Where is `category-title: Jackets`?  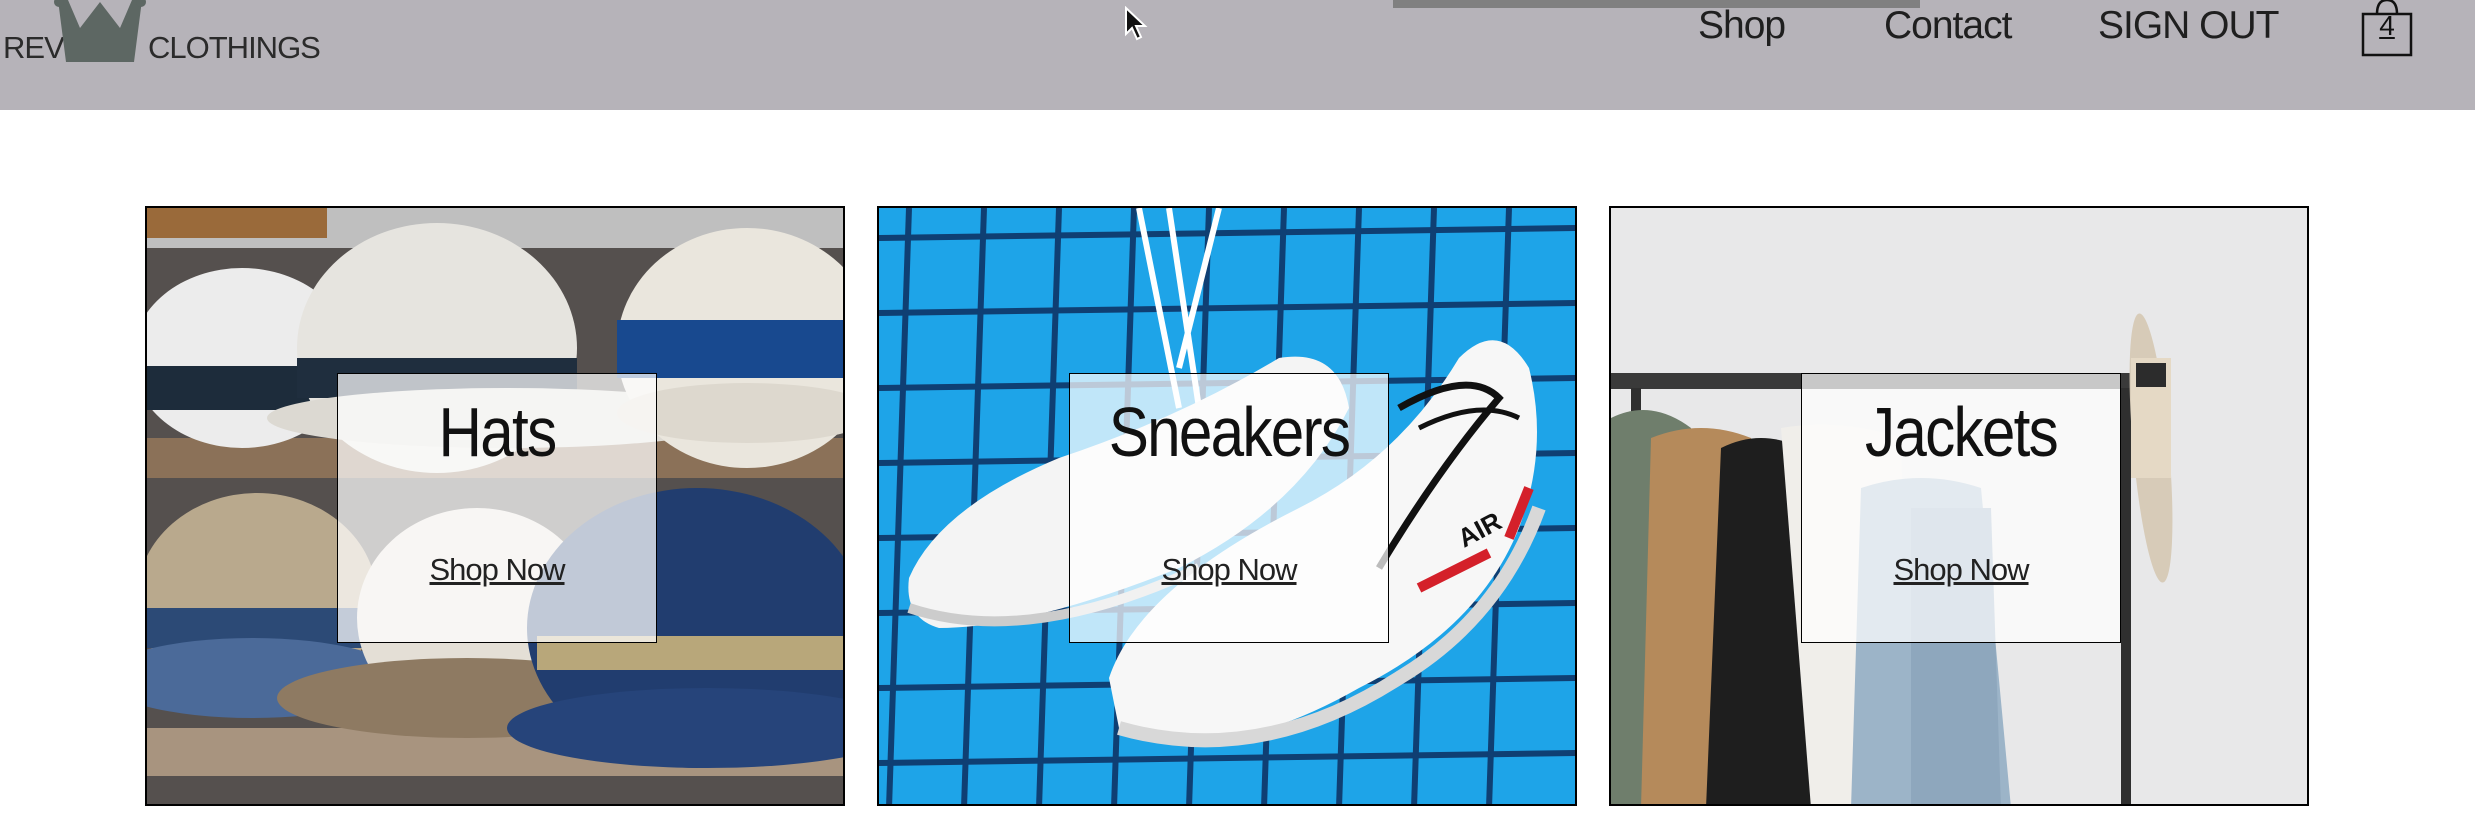
category-title: Jackets is located at coordinates (1961, 432).